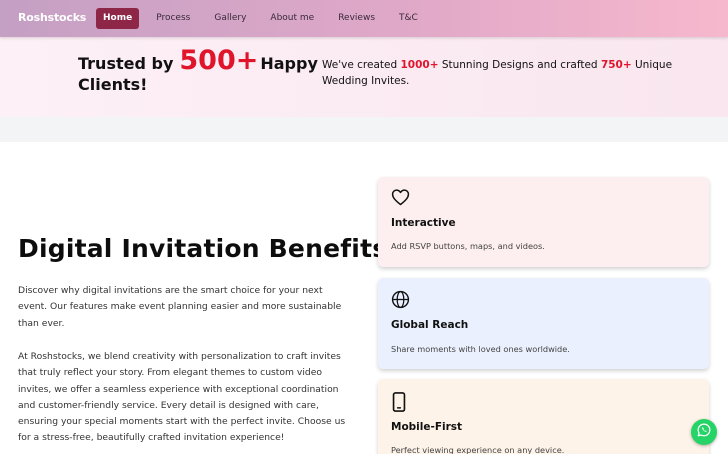  I want to click on card-title: Global Reach, so click(430, 325).